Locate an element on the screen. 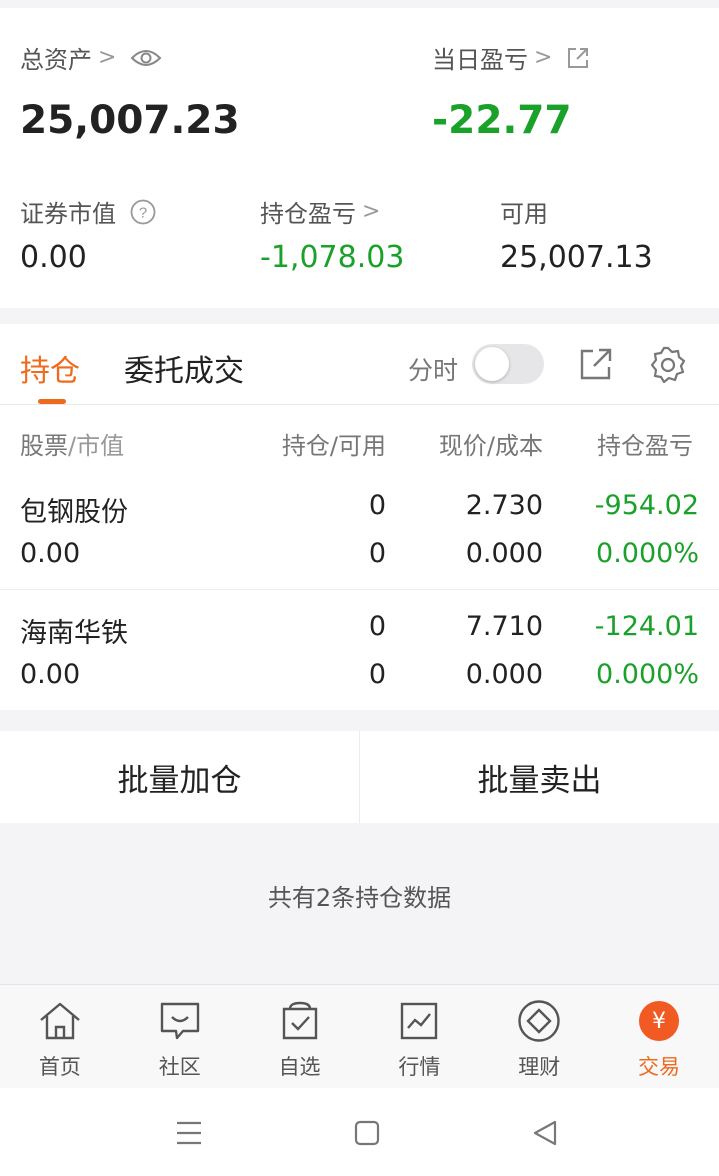 The width and height of the screenshot is (719, 1176). col-header-pnl: 持仓盈亏 is located at coordinates (658, 443).